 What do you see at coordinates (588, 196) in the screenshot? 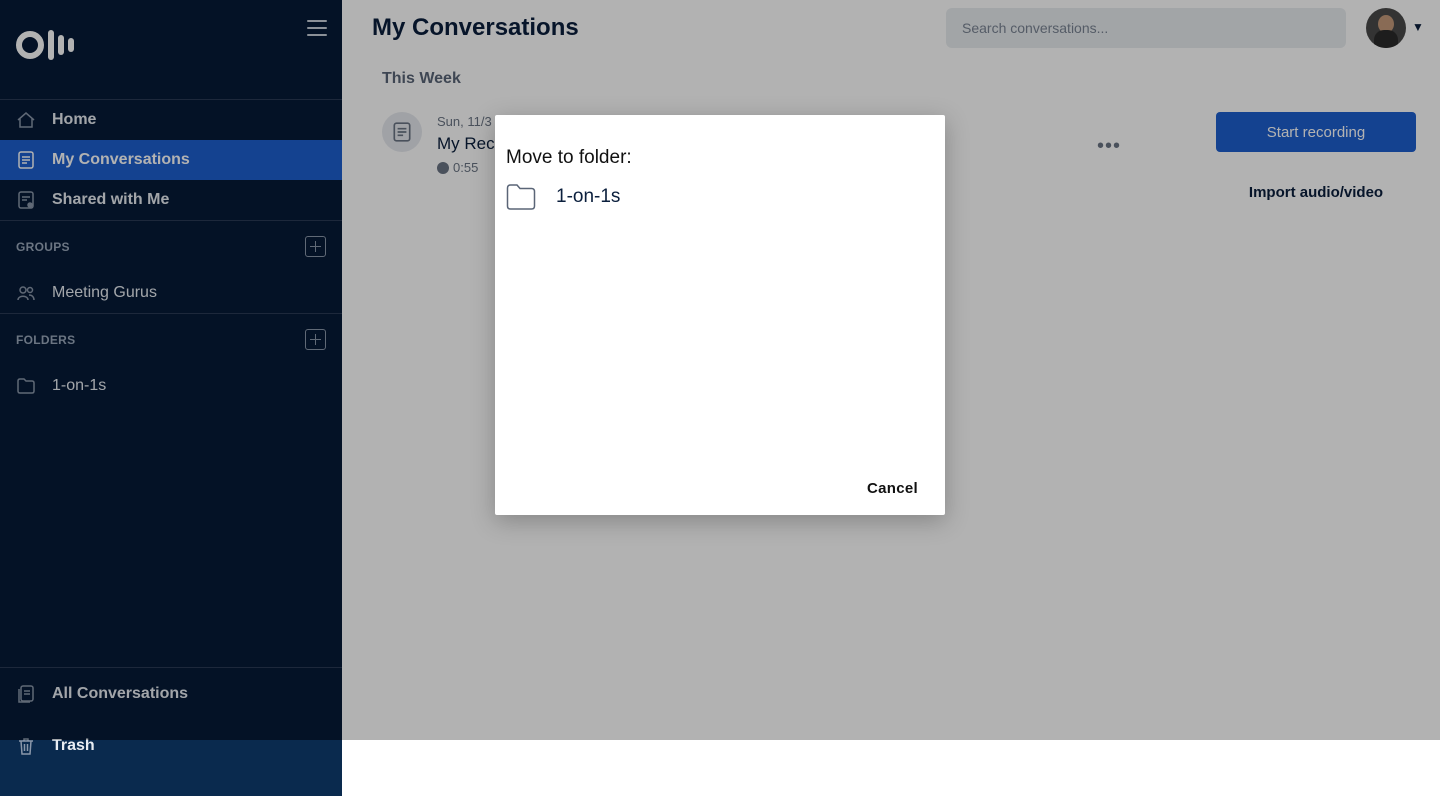
I see `dialog-folder-label: 1-on-1s` at bounding box center [588, 196].